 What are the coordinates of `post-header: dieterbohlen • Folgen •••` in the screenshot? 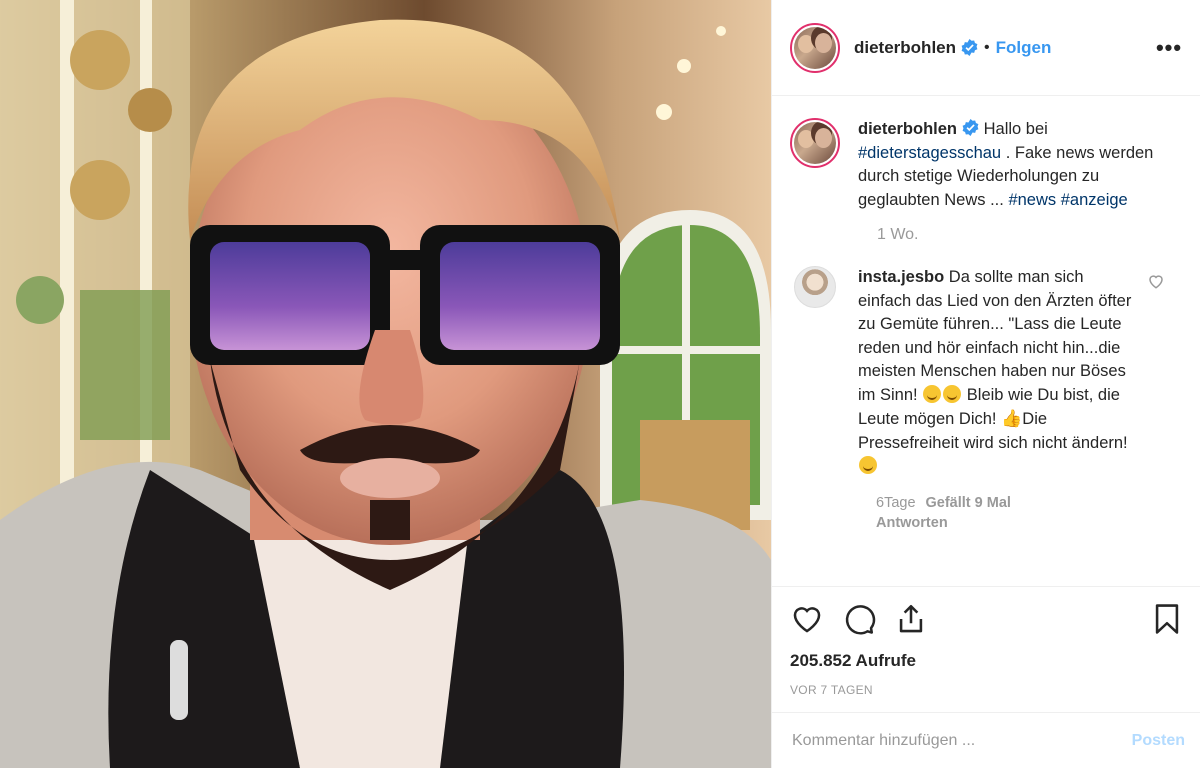 It's located at (986, 48).